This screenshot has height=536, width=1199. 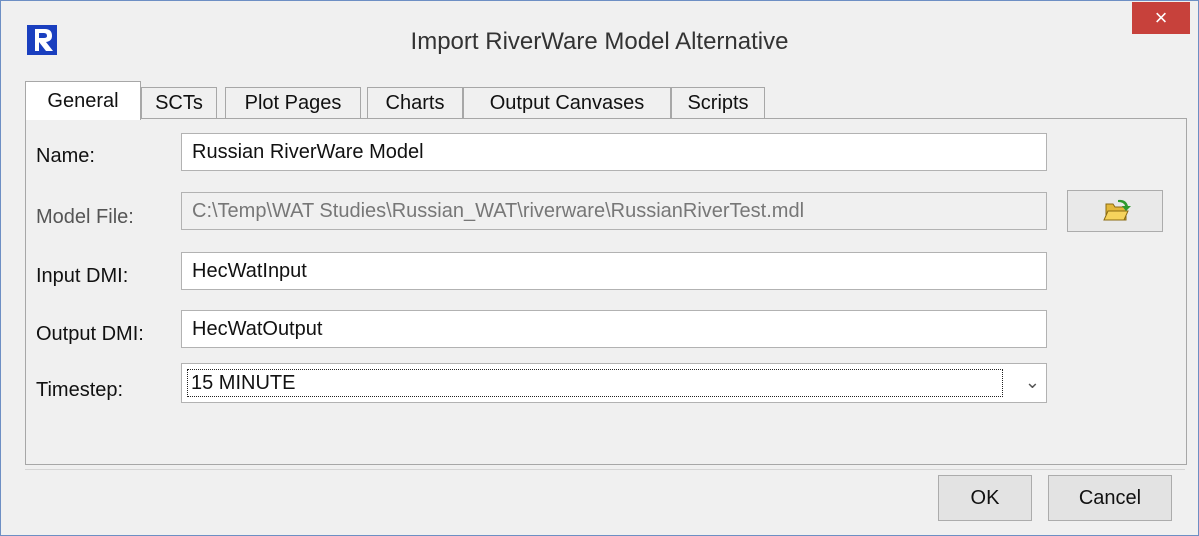 What do you see at coordinates (1161, 18) in the screenshot?
I see `close-button: ×` at bounding box center [1161, 18].